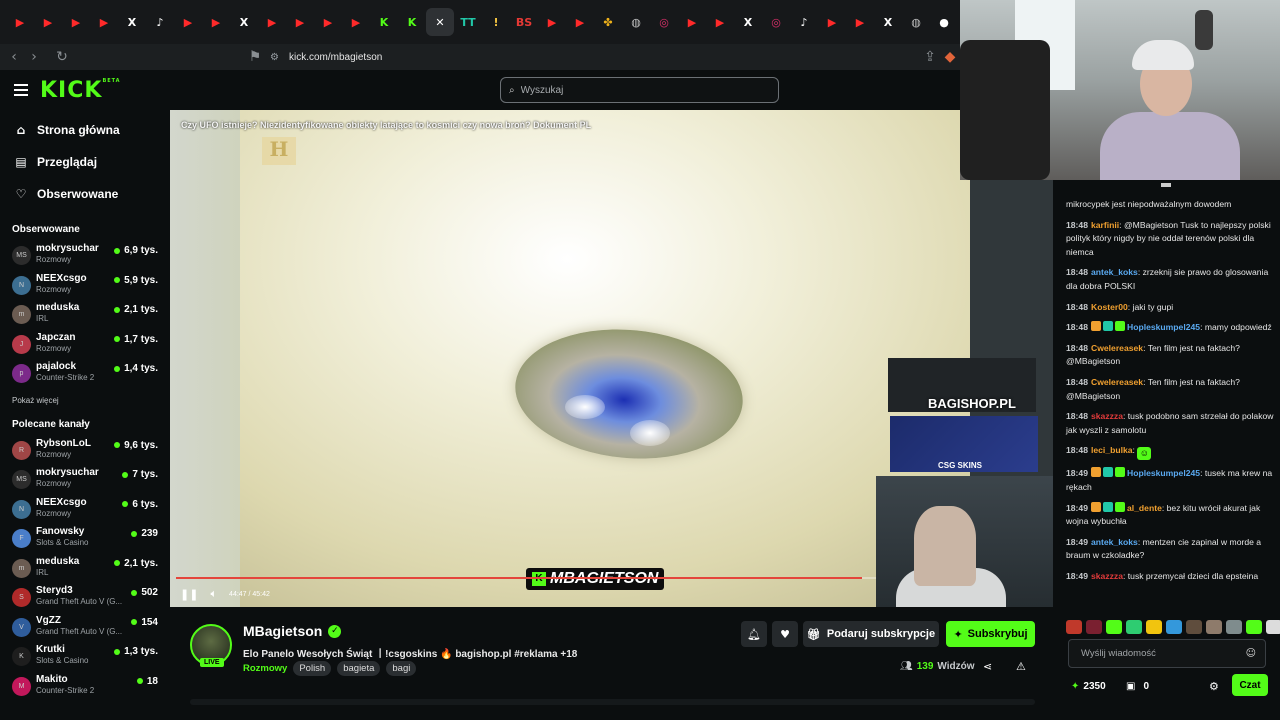 This screenshot has height=720, width=1280. What do you see at coordinates (1161, 653) in the screenshot?
I see `chat-input` at bounding box center [1161, 653].